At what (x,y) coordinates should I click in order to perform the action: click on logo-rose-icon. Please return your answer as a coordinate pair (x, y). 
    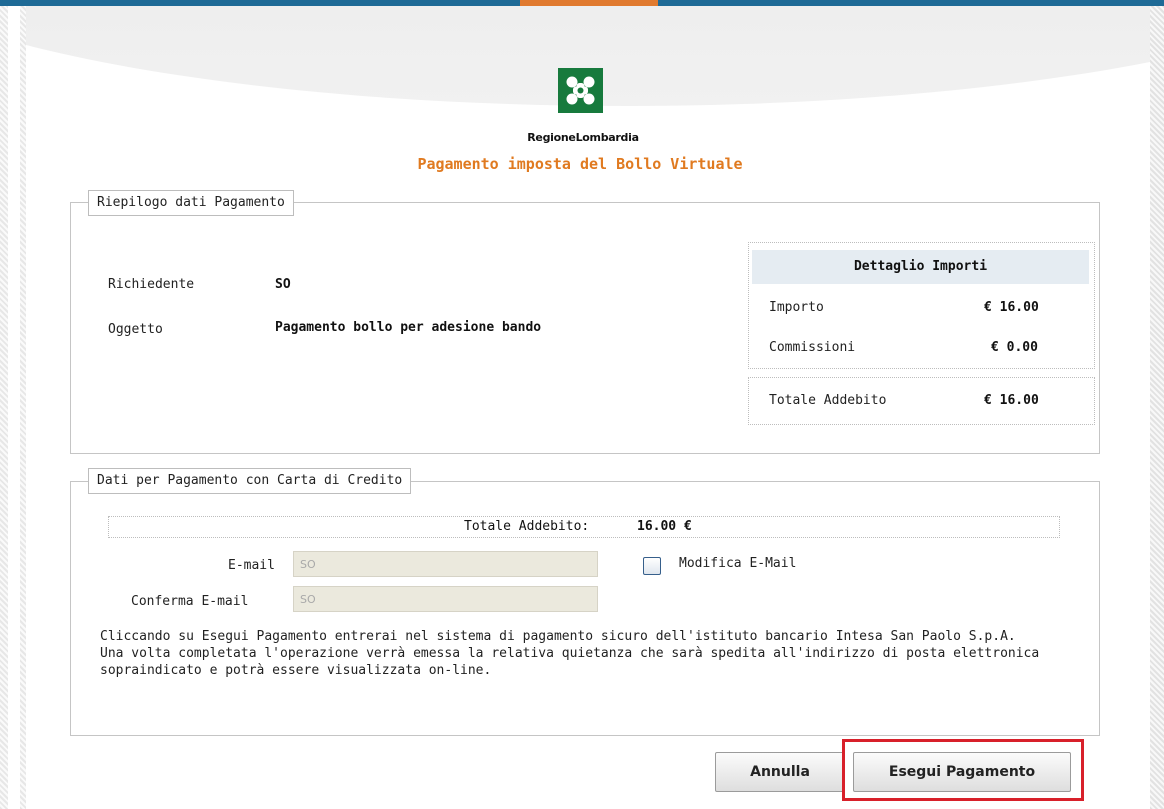
    Looking at the image, I should click on (580, 90).